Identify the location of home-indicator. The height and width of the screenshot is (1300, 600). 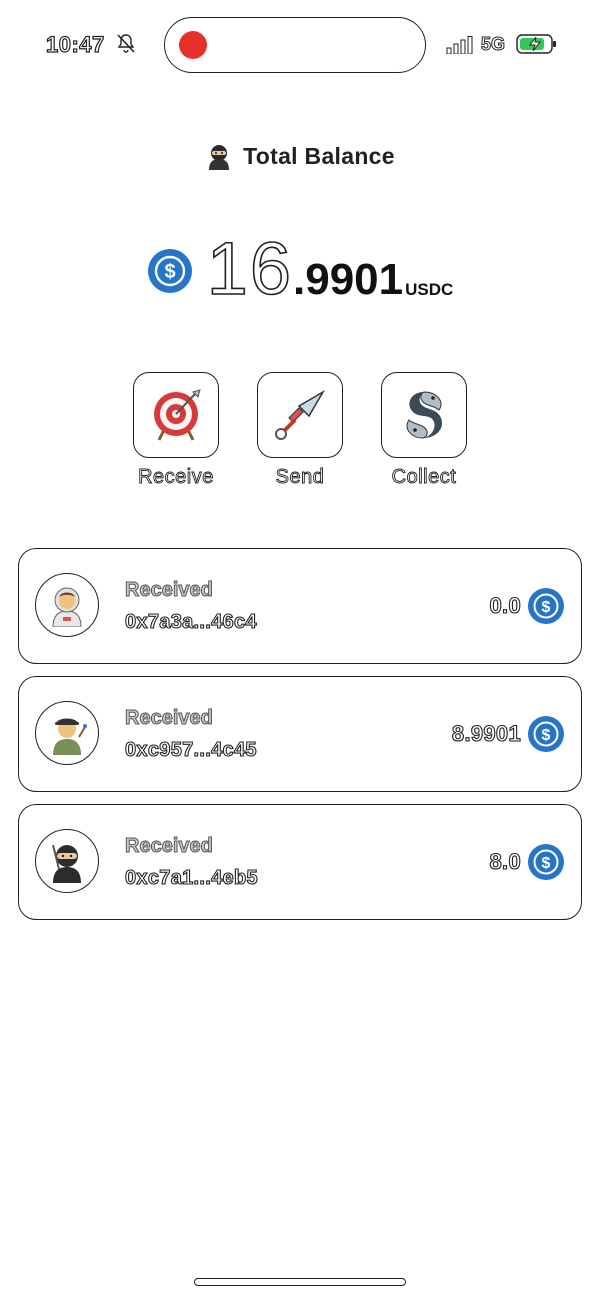
(300, 1282).